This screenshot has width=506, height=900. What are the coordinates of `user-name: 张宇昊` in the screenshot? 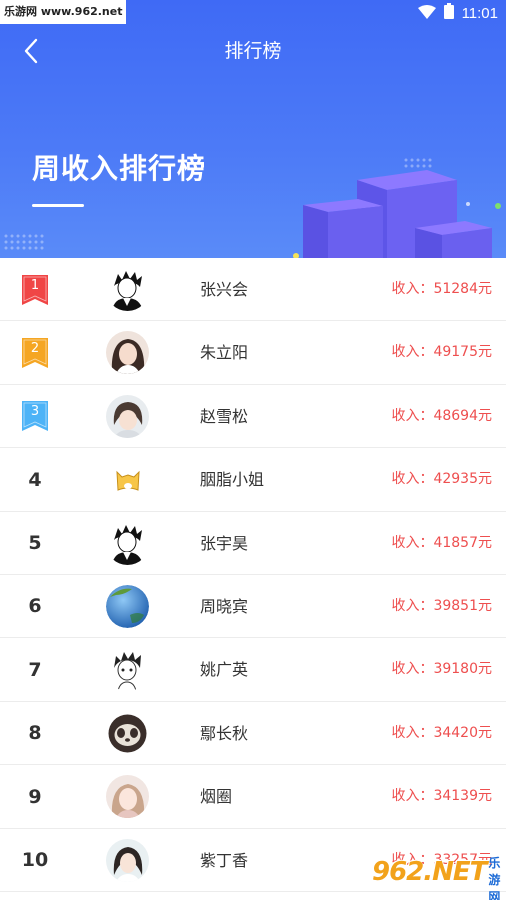 It's located at (224, 543).